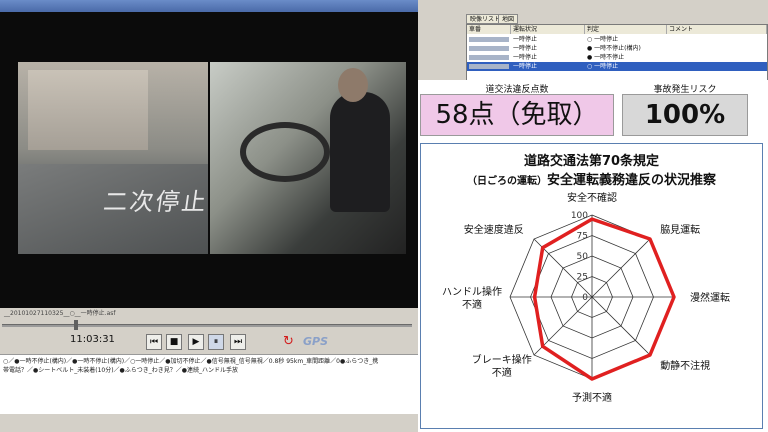 The width and height of the screenshot is (768, 432). I want to click on radar-tick-label: 75, so click(582, 237).